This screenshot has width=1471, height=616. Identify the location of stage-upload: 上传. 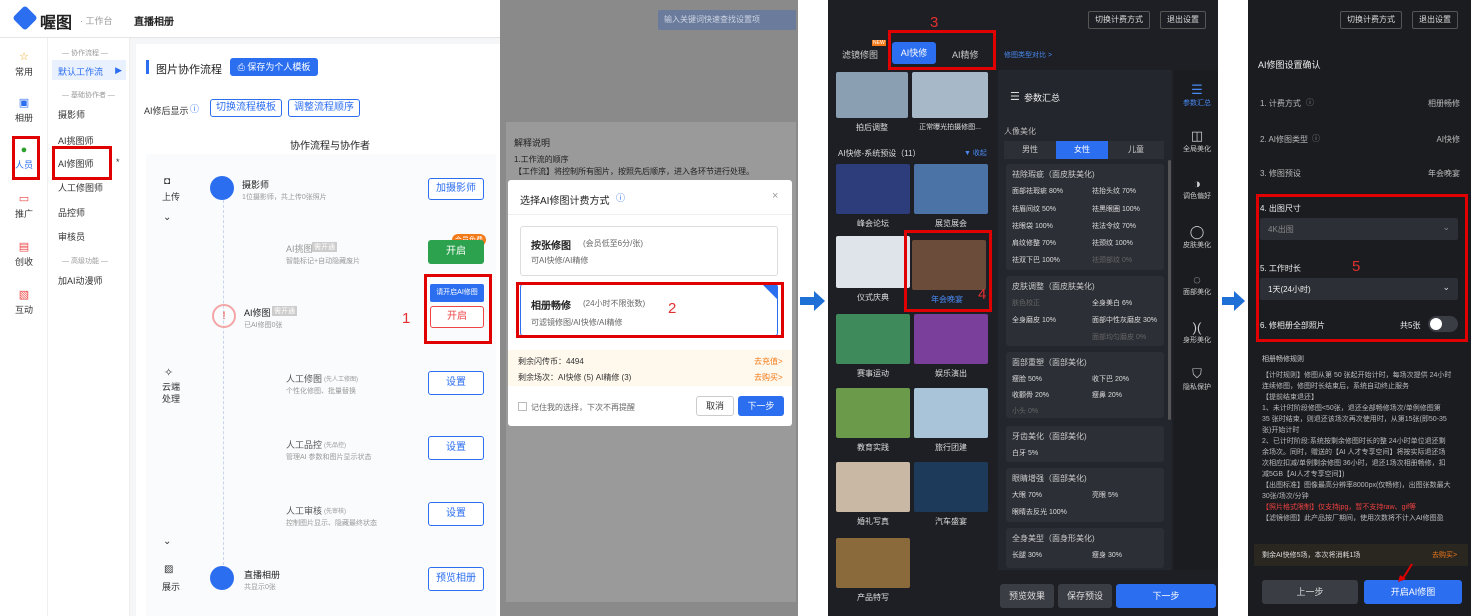
(171, 197).